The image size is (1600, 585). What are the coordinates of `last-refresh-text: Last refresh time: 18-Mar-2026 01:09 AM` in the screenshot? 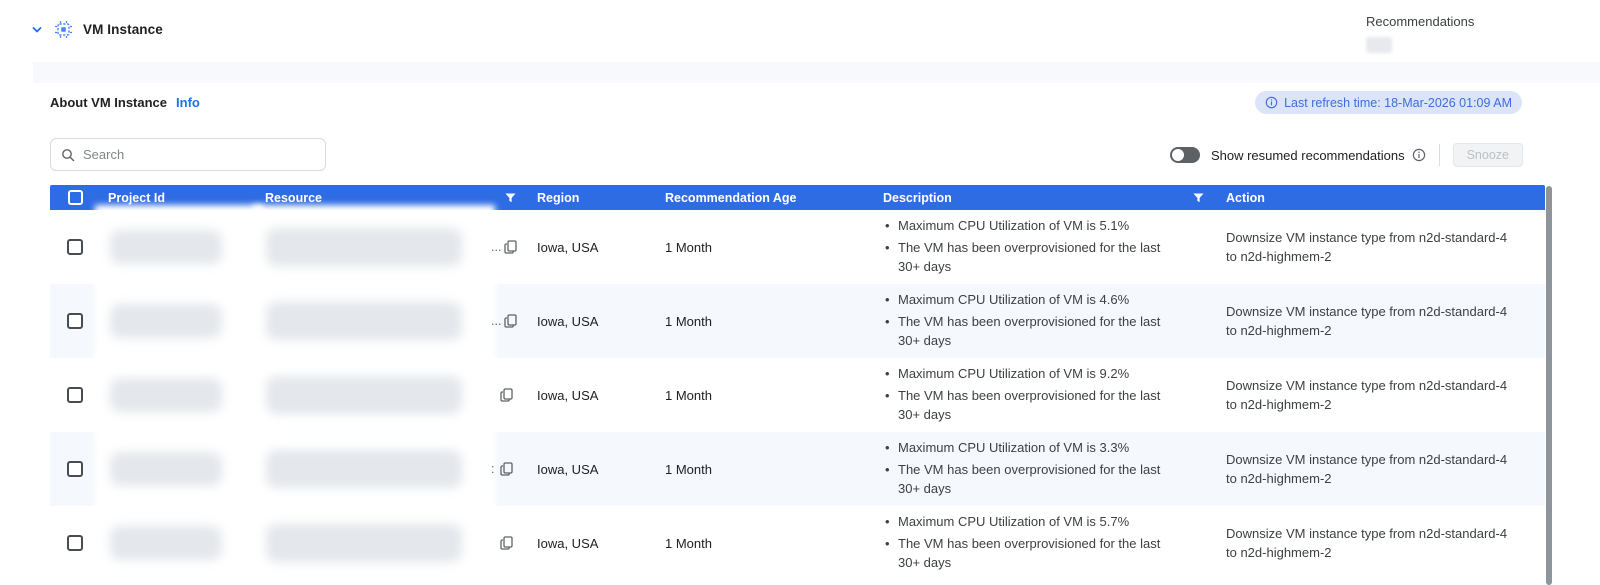 It's located at (1398, 102).